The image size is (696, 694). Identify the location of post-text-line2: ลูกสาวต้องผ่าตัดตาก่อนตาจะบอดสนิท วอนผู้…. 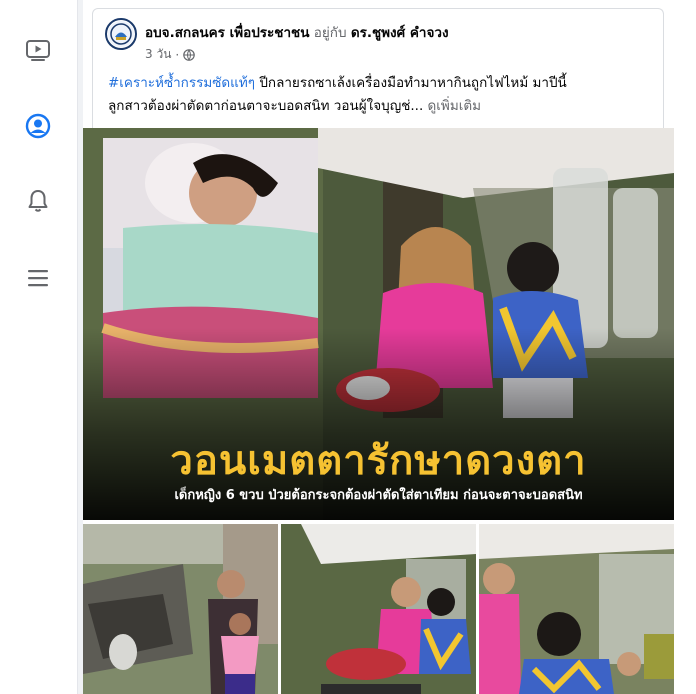
(266, 106).